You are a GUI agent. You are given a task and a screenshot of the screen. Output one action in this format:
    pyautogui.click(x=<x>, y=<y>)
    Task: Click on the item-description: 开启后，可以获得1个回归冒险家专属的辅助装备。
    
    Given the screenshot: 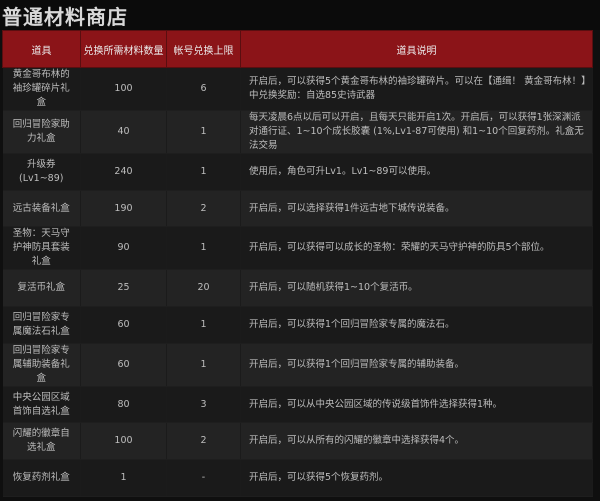 What is the action you would take?
    pyautogui.click(x=416, y=365)
    